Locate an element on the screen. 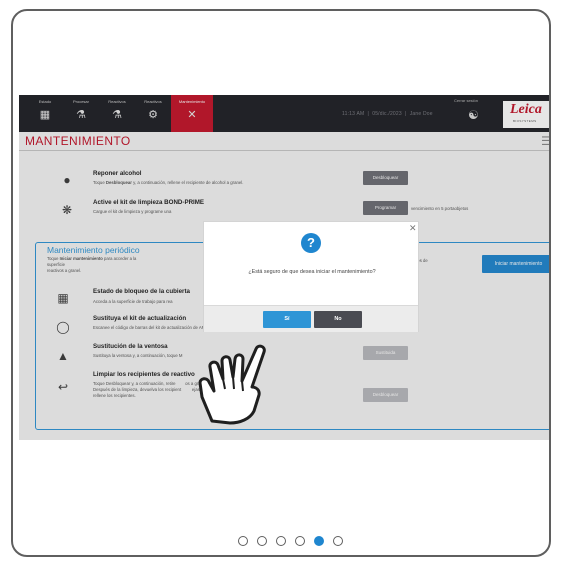 The width and height of the screenshot is (562, 566). close-icon: ✕ is located at coordinates (413, 228).